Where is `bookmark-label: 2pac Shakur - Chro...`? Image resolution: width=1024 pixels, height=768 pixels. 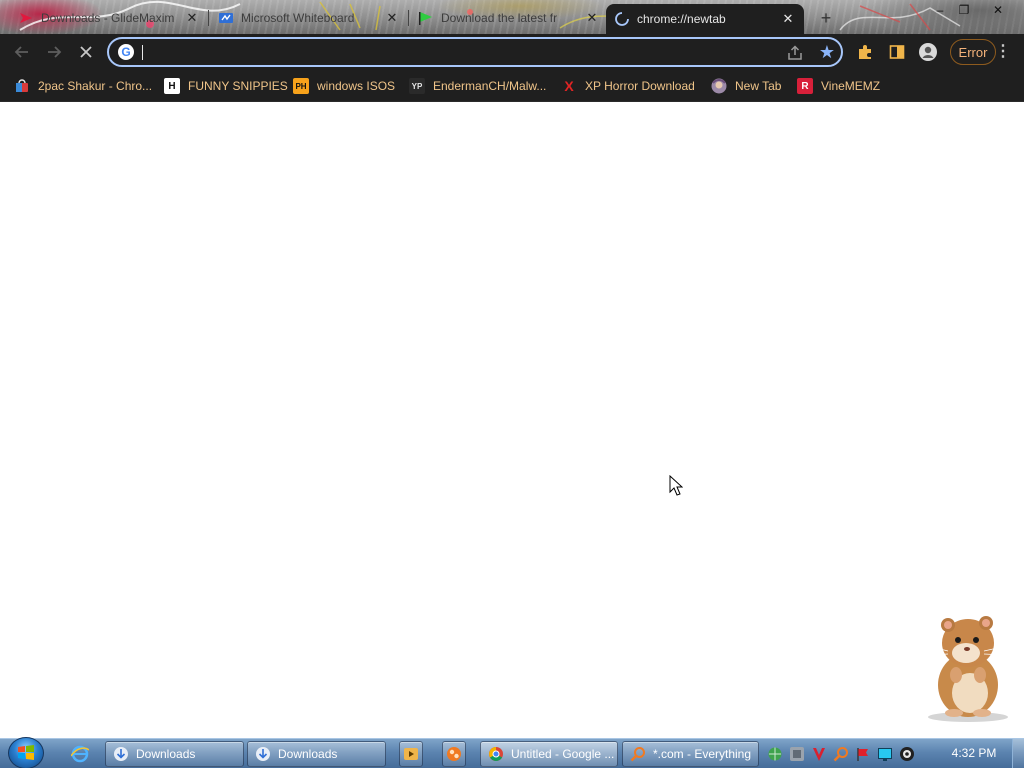 bookmark-label: 2pac Shakur - Chro... is located at coordinates (95, 86).